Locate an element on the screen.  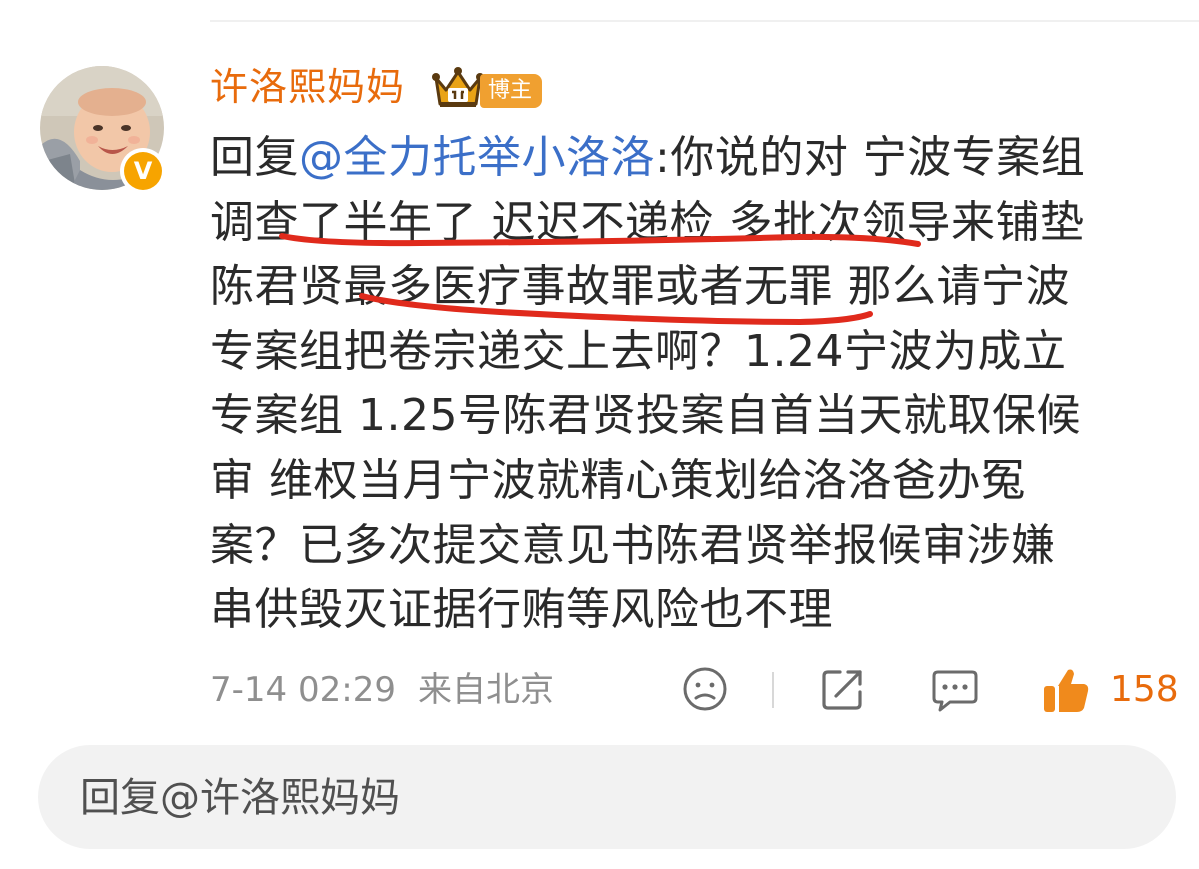
sad-face-icon is located at coordinates (705, 689).